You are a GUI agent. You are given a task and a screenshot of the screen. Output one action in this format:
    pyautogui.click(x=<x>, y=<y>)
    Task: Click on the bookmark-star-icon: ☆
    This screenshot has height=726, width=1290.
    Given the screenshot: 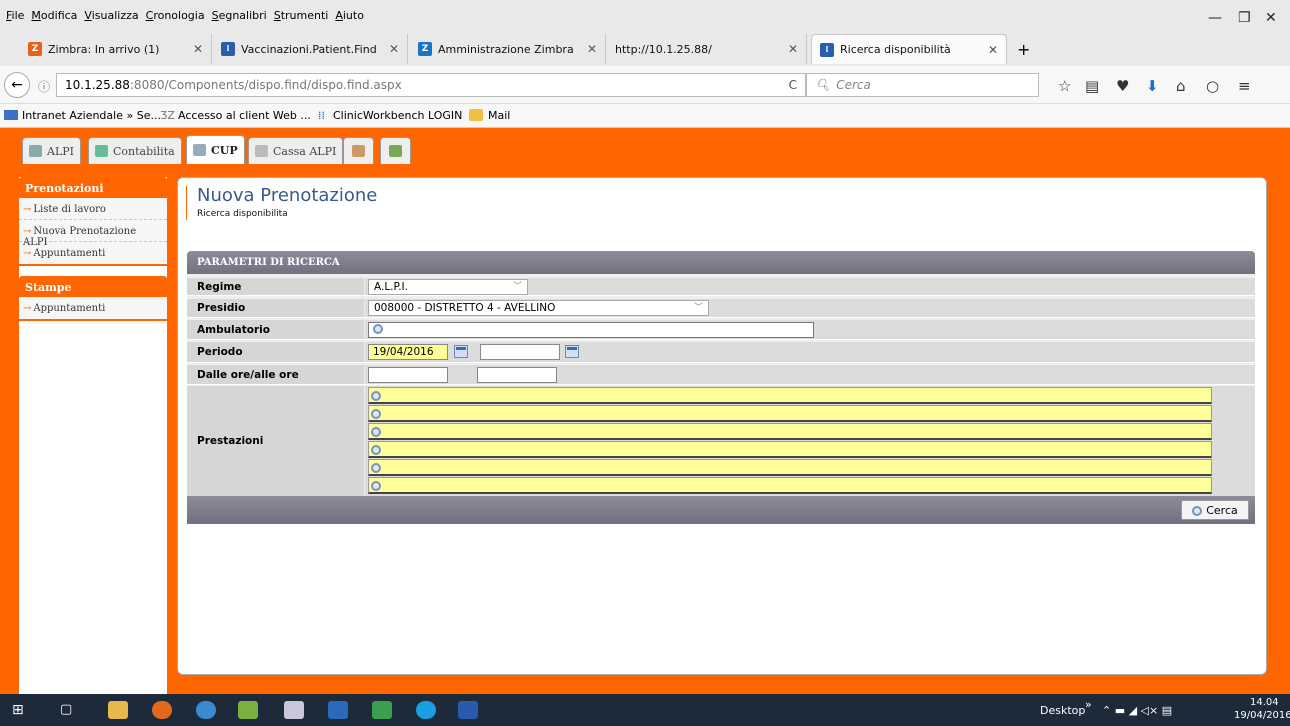 What is the action you would take?
    pyautogui.click(x=1064, y=86)
    